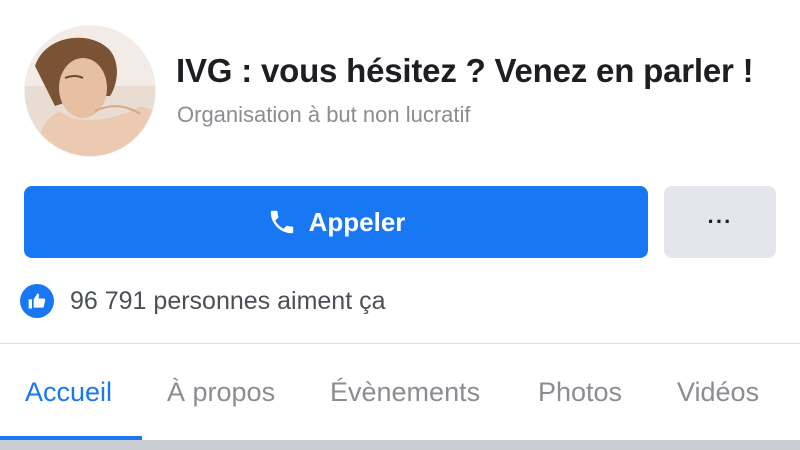  I want to click on call-button: Appeler, so click(336, 222).